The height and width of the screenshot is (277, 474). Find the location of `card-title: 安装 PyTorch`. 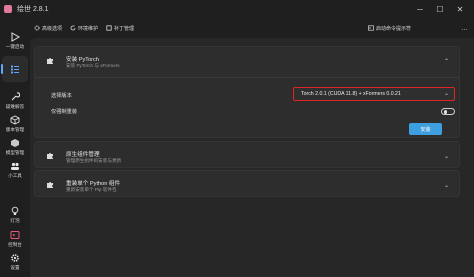

card-title: 安装 PyTorch is located at coordinates (82, 60).